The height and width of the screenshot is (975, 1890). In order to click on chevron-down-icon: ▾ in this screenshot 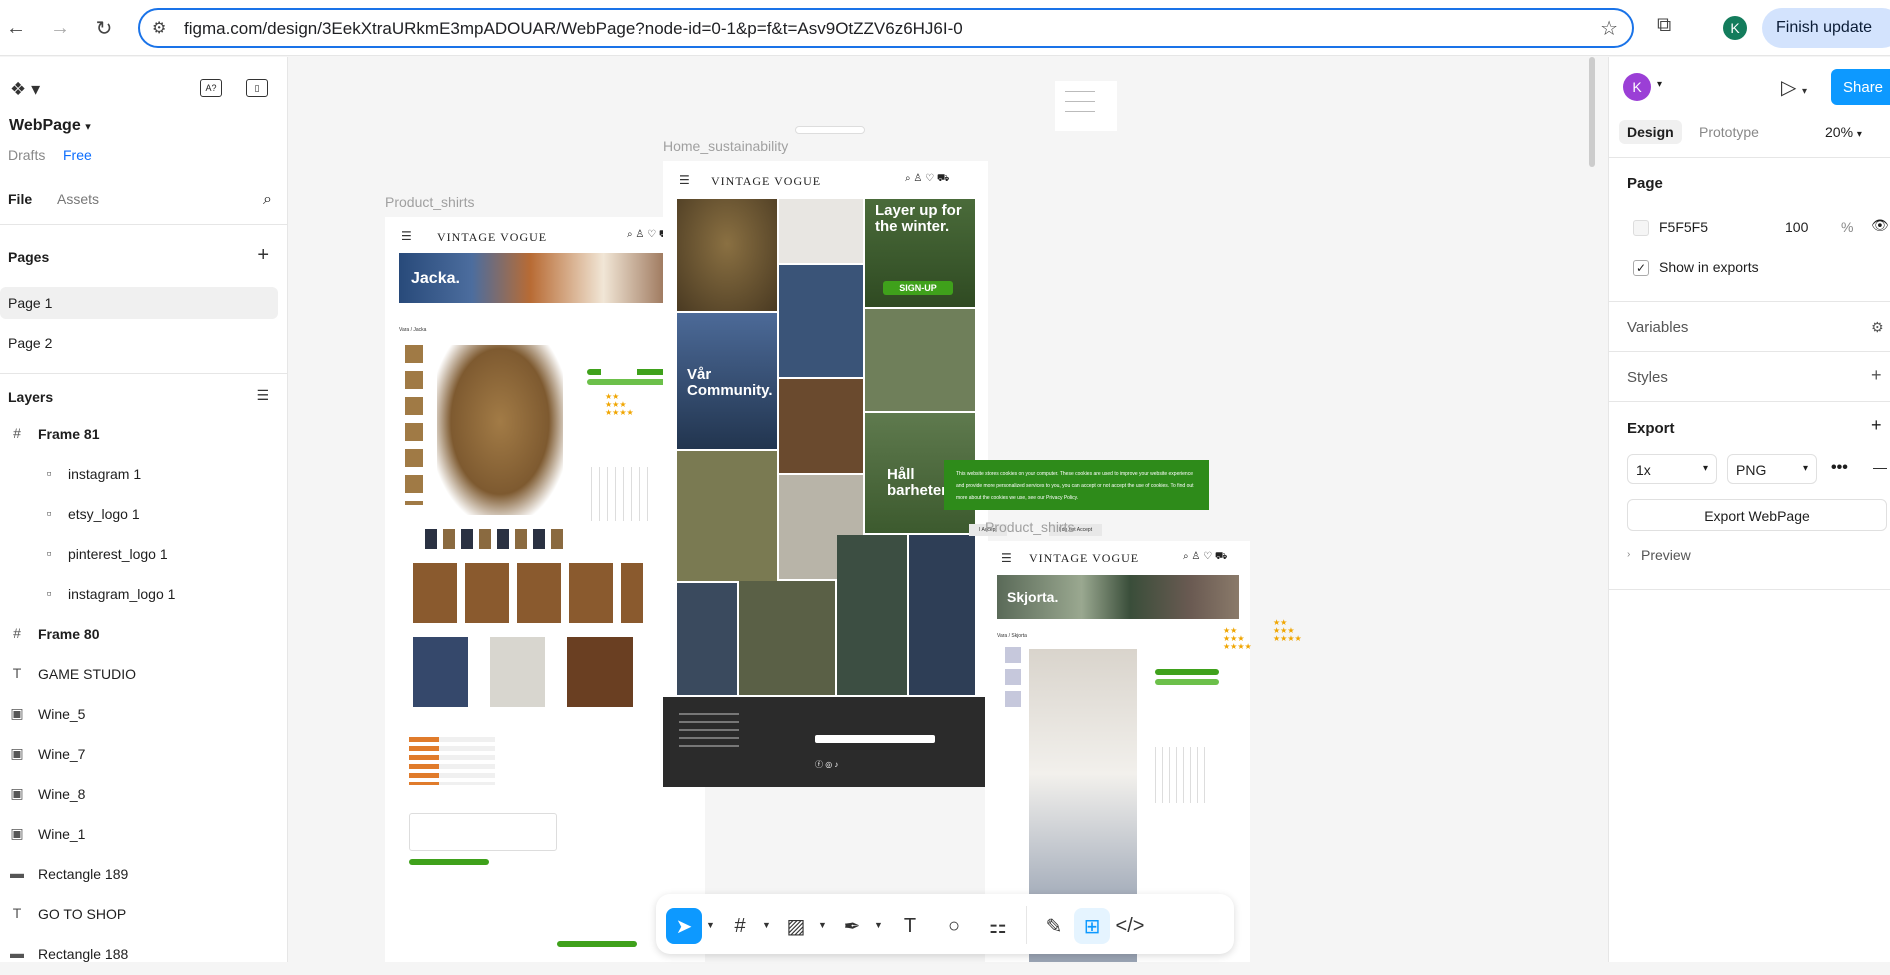, I will do `click(1659, 84)`.